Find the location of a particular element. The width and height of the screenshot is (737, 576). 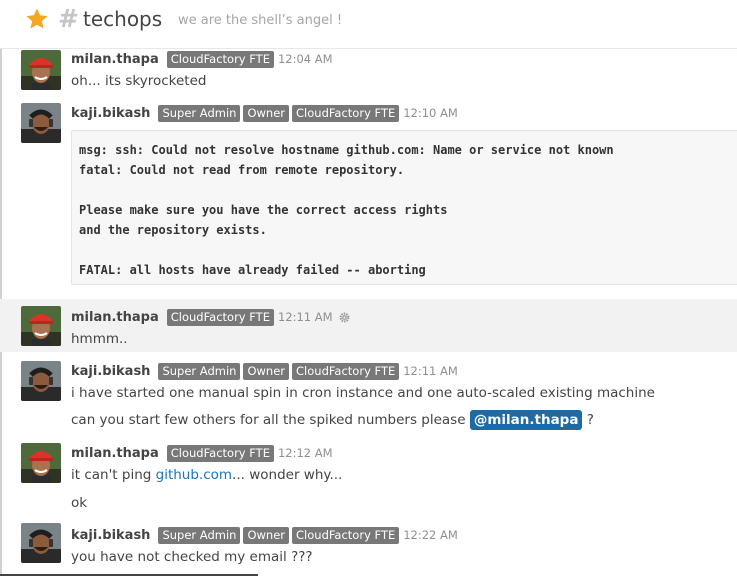

user-mention: @milan.thapa is located at coordinates (526, 420).